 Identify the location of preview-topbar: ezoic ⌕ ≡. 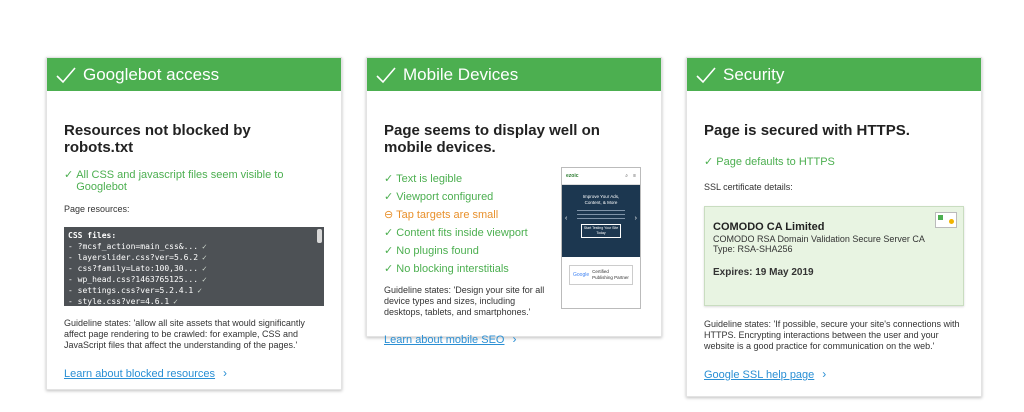
(601, 176).